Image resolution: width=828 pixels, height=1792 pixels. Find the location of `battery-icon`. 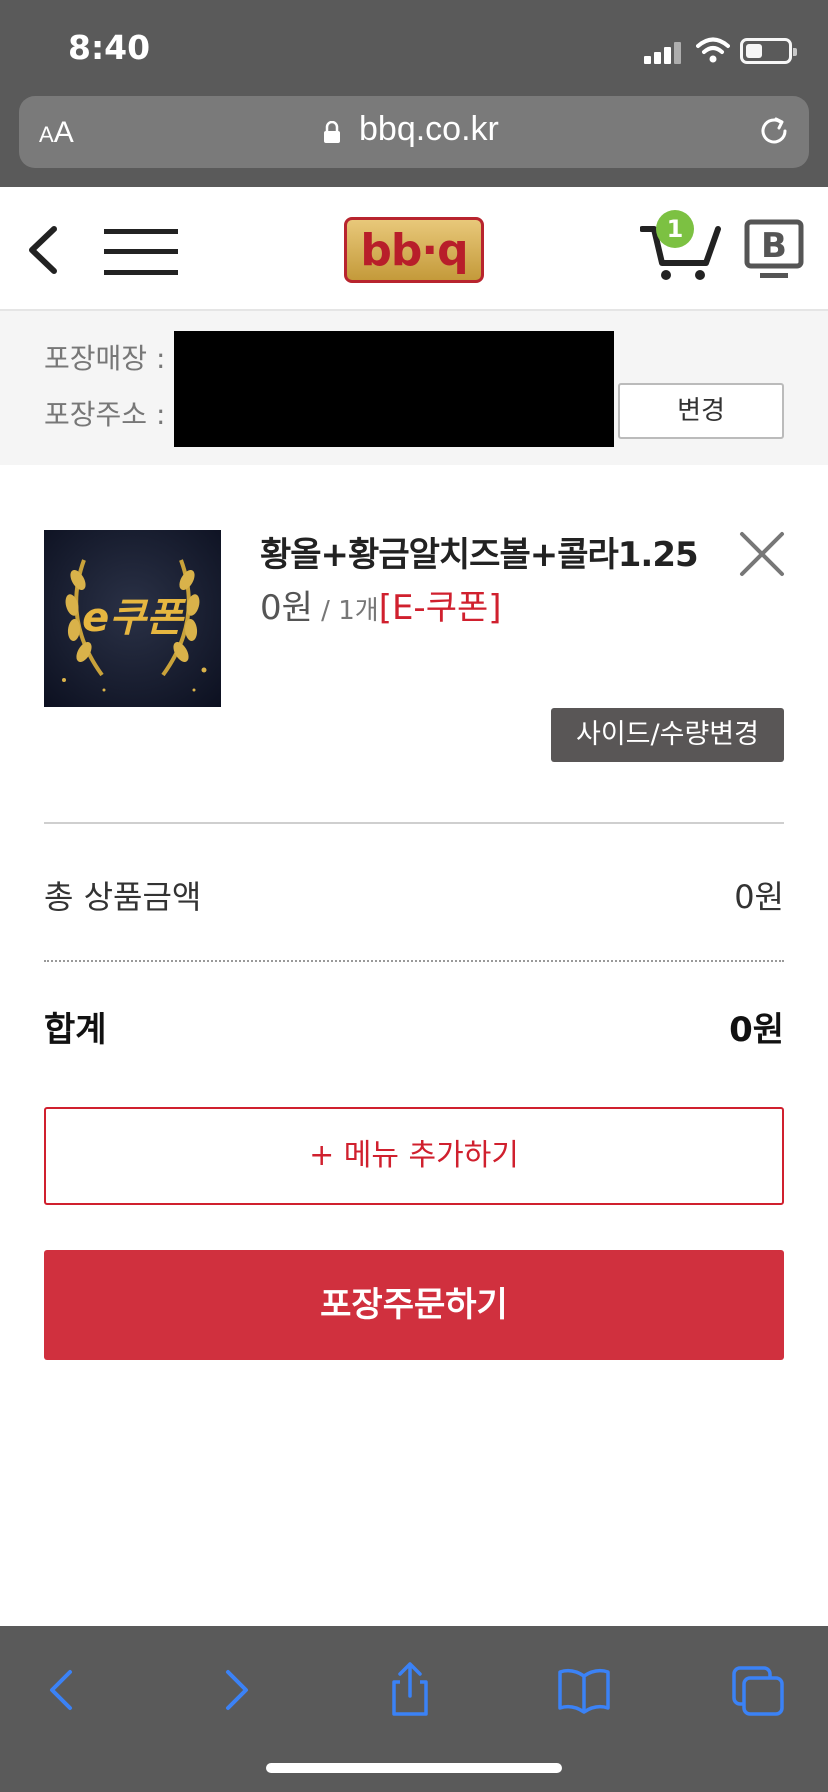

battery-icon is located at coordinates (768, 51).